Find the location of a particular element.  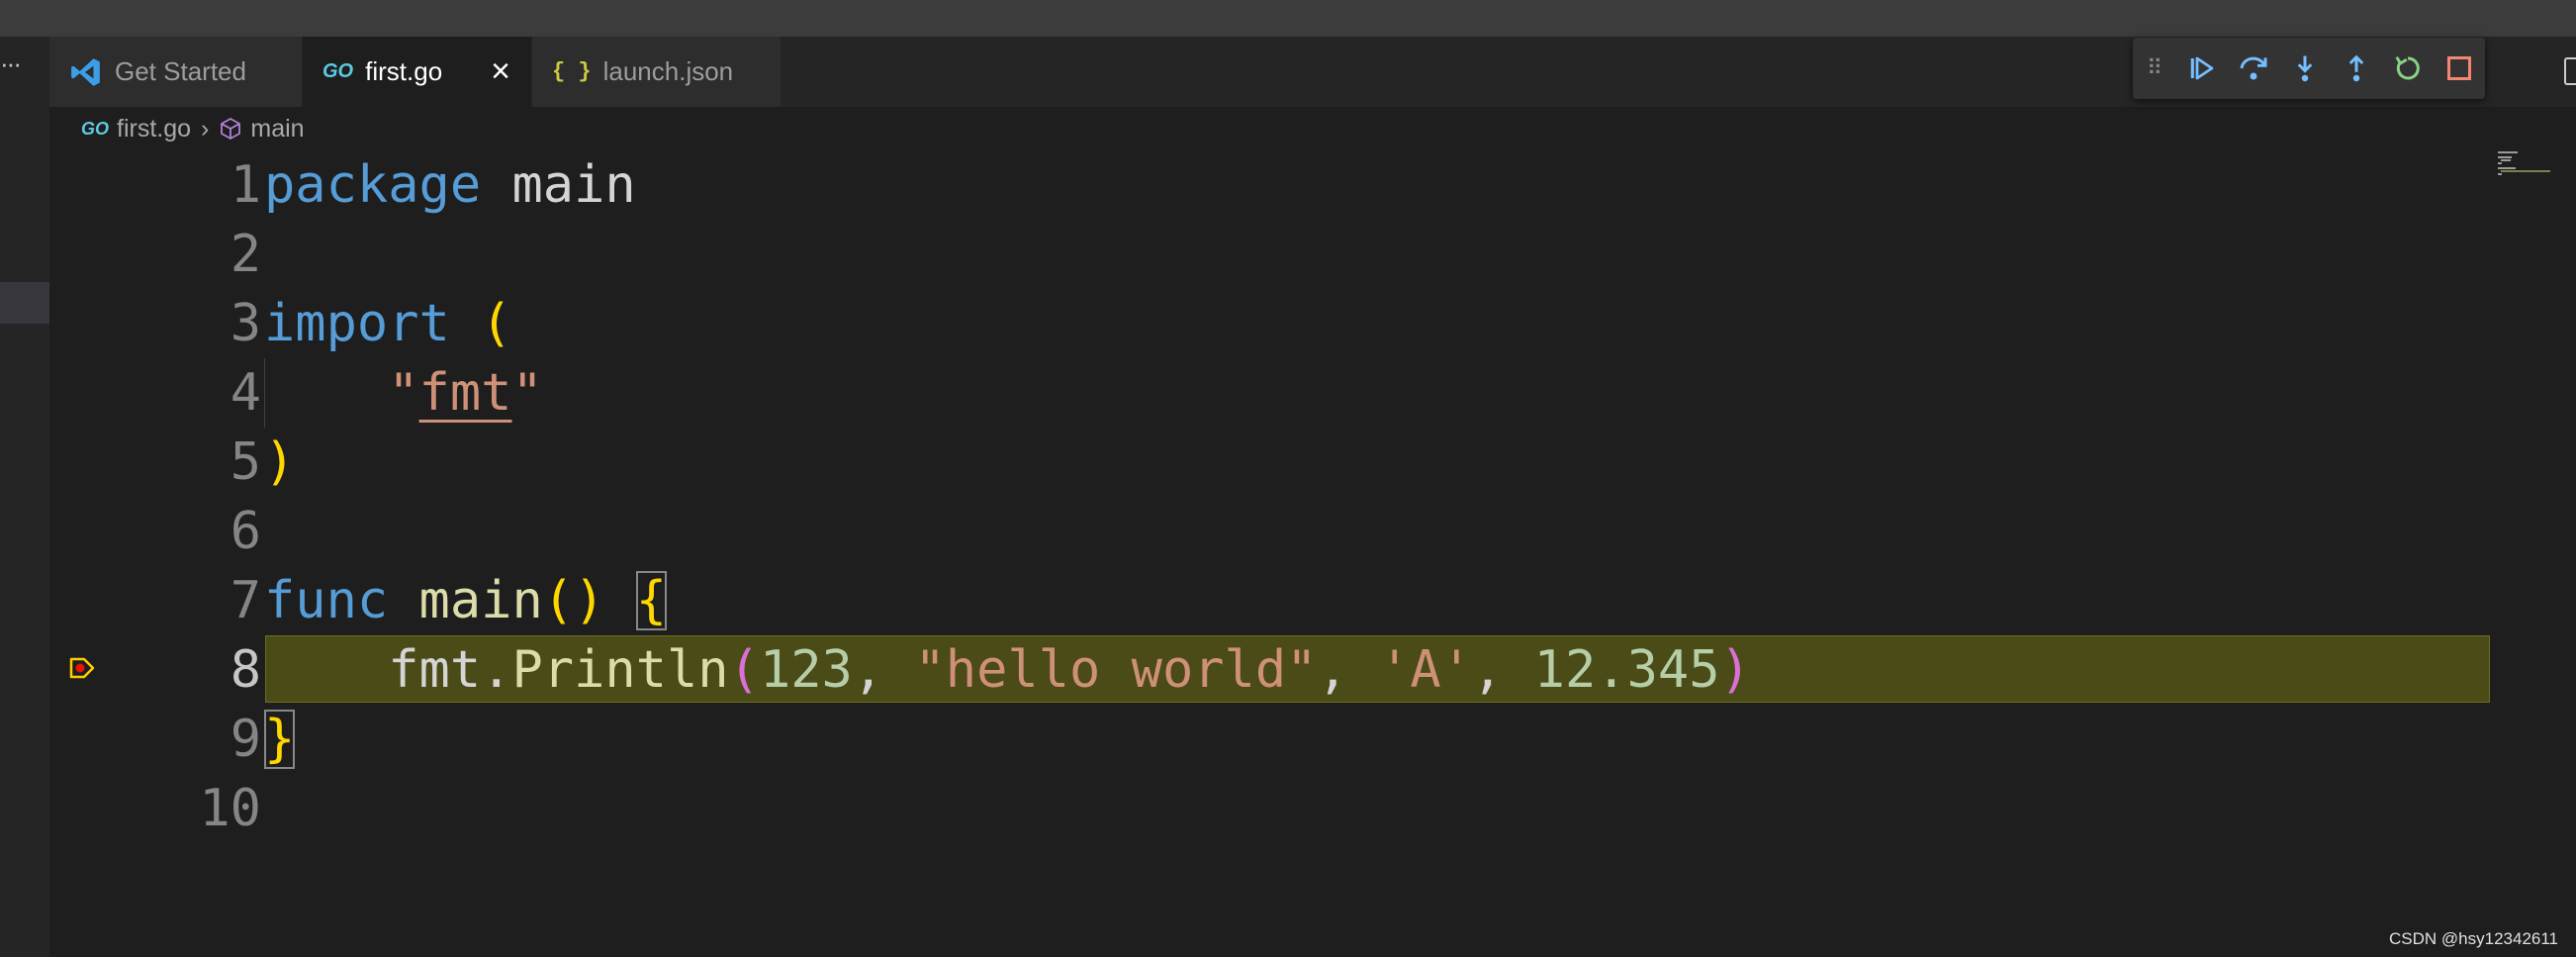

code-line-10: 10 is located at coordinates (1271, 808).